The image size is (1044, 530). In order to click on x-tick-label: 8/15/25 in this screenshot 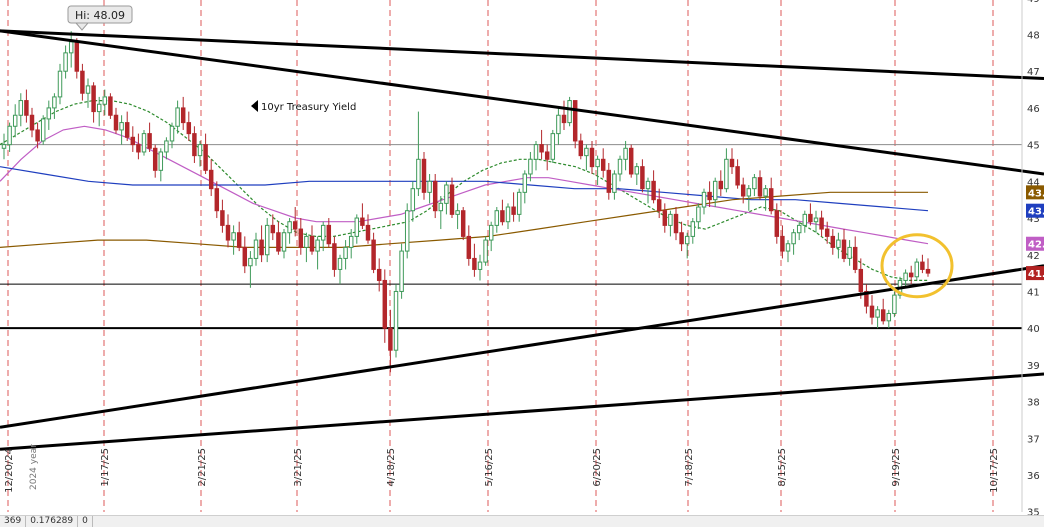, I will do `click(782, 467)`.